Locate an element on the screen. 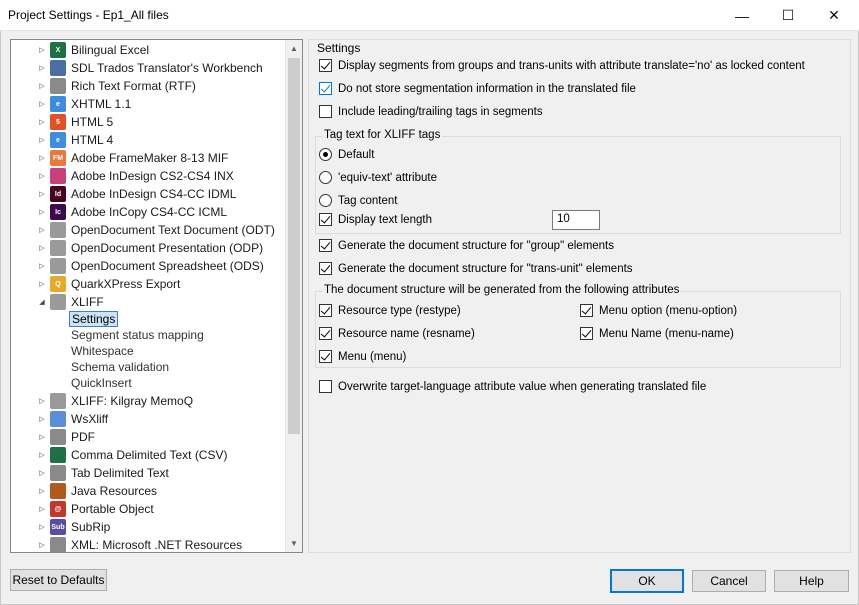  tree-item: ▷ @ Portable Object is located at coordinates (95, 509).